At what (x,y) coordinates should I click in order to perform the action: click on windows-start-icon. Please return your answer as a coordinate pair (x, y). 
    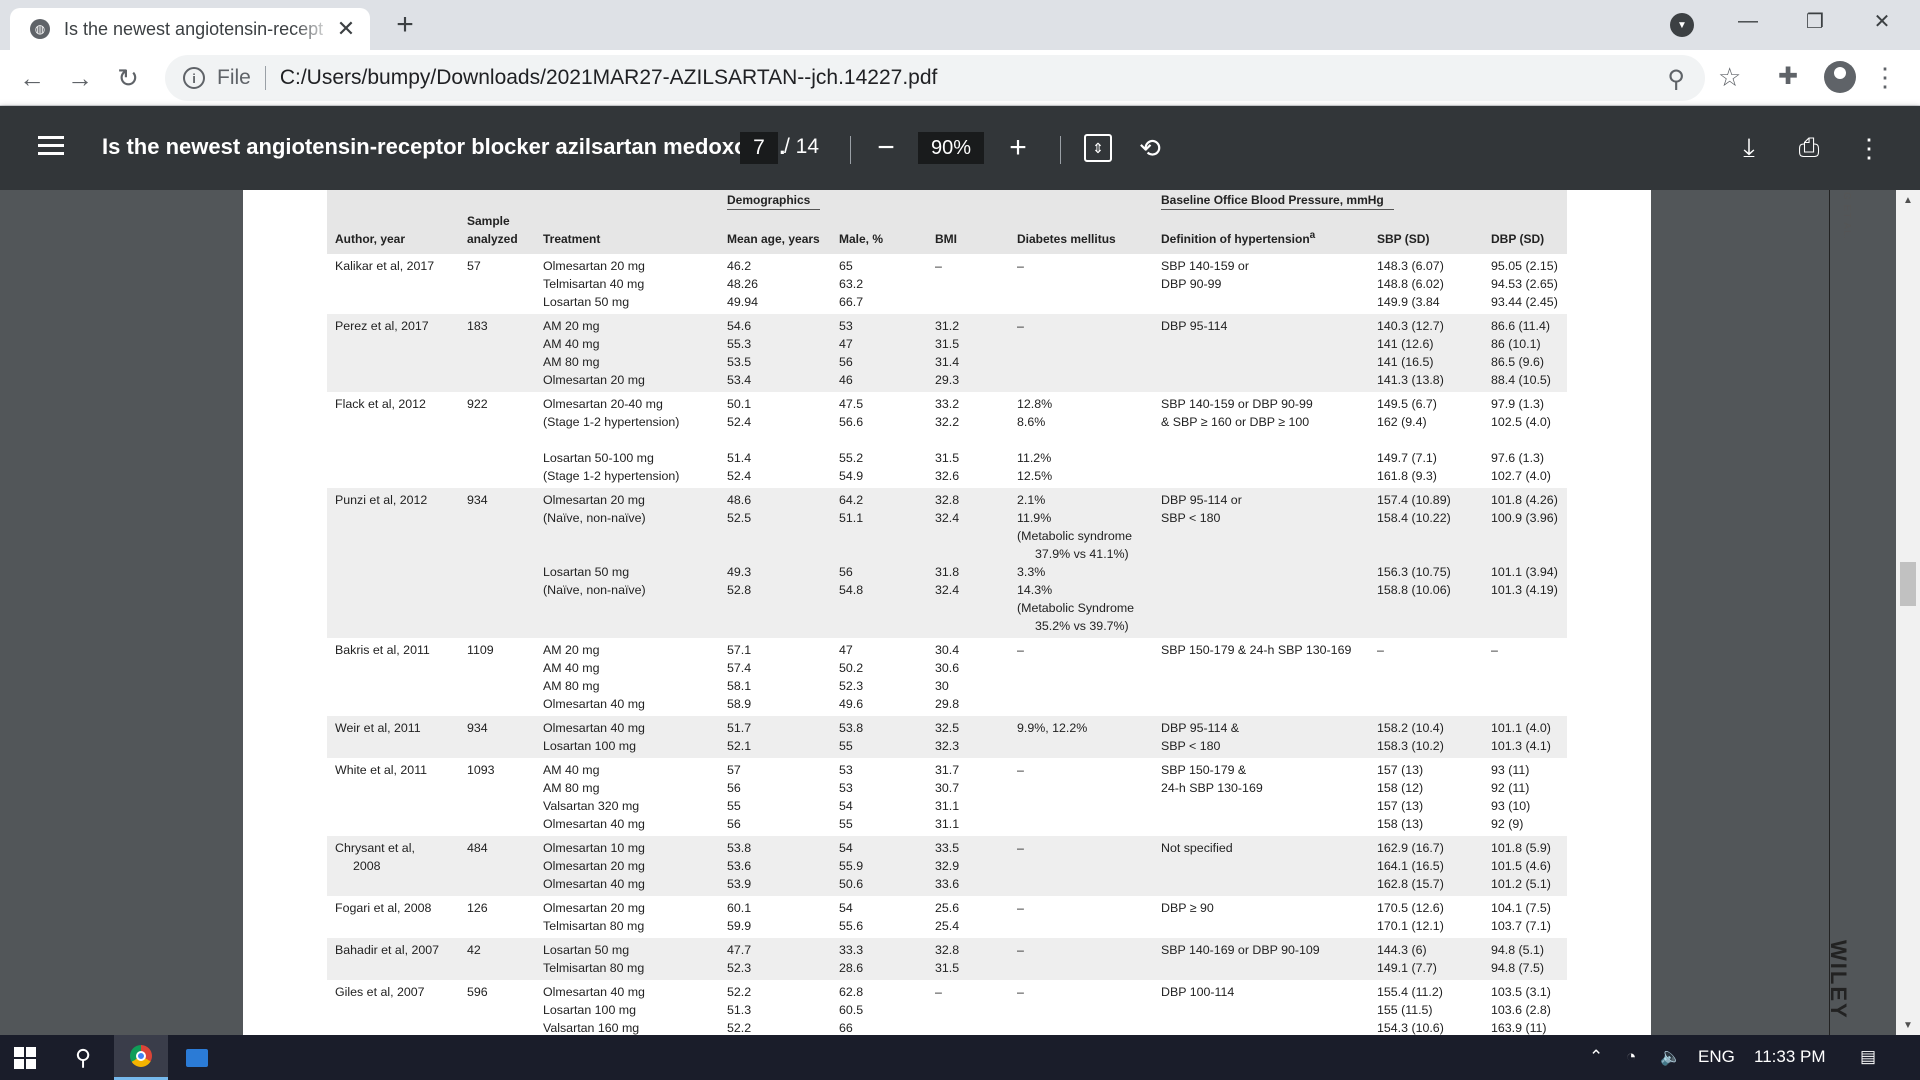
    Looking at the image, I should click on (25, 1058).